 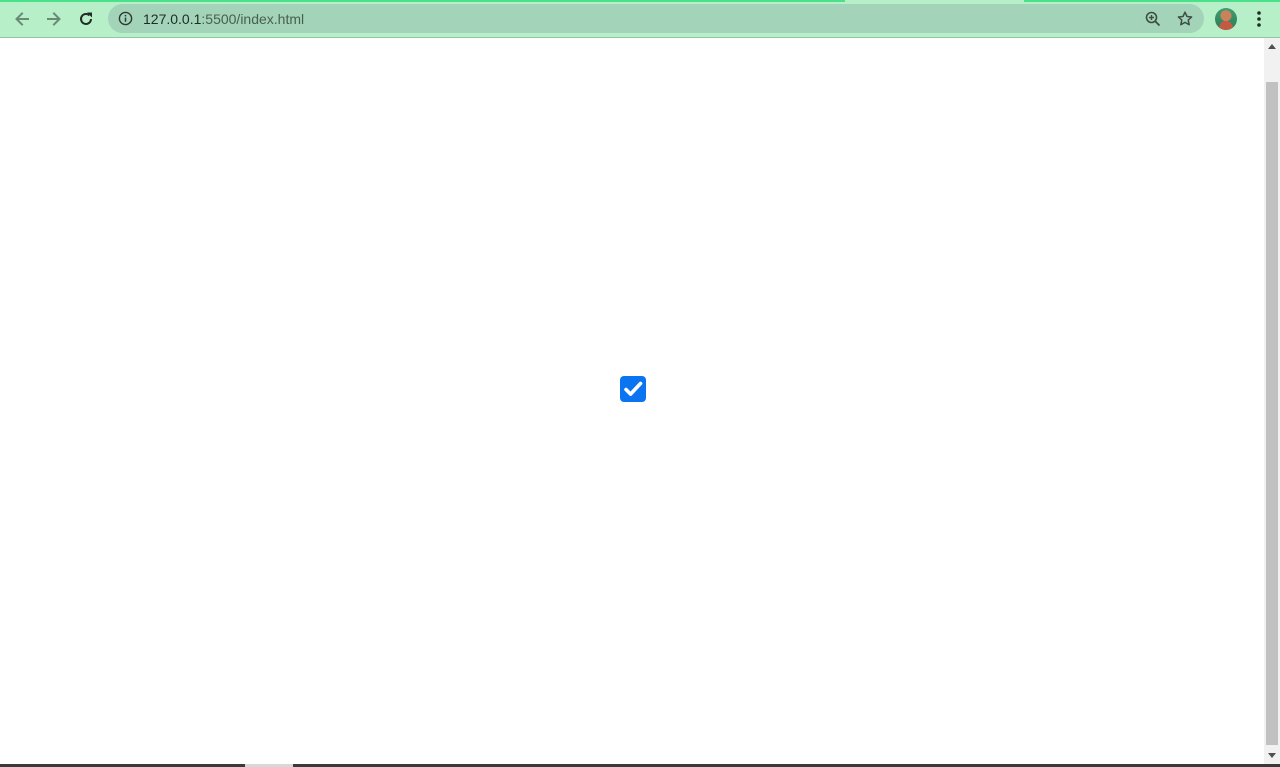 I want to click on reload-button, so click(x=86, y=19).